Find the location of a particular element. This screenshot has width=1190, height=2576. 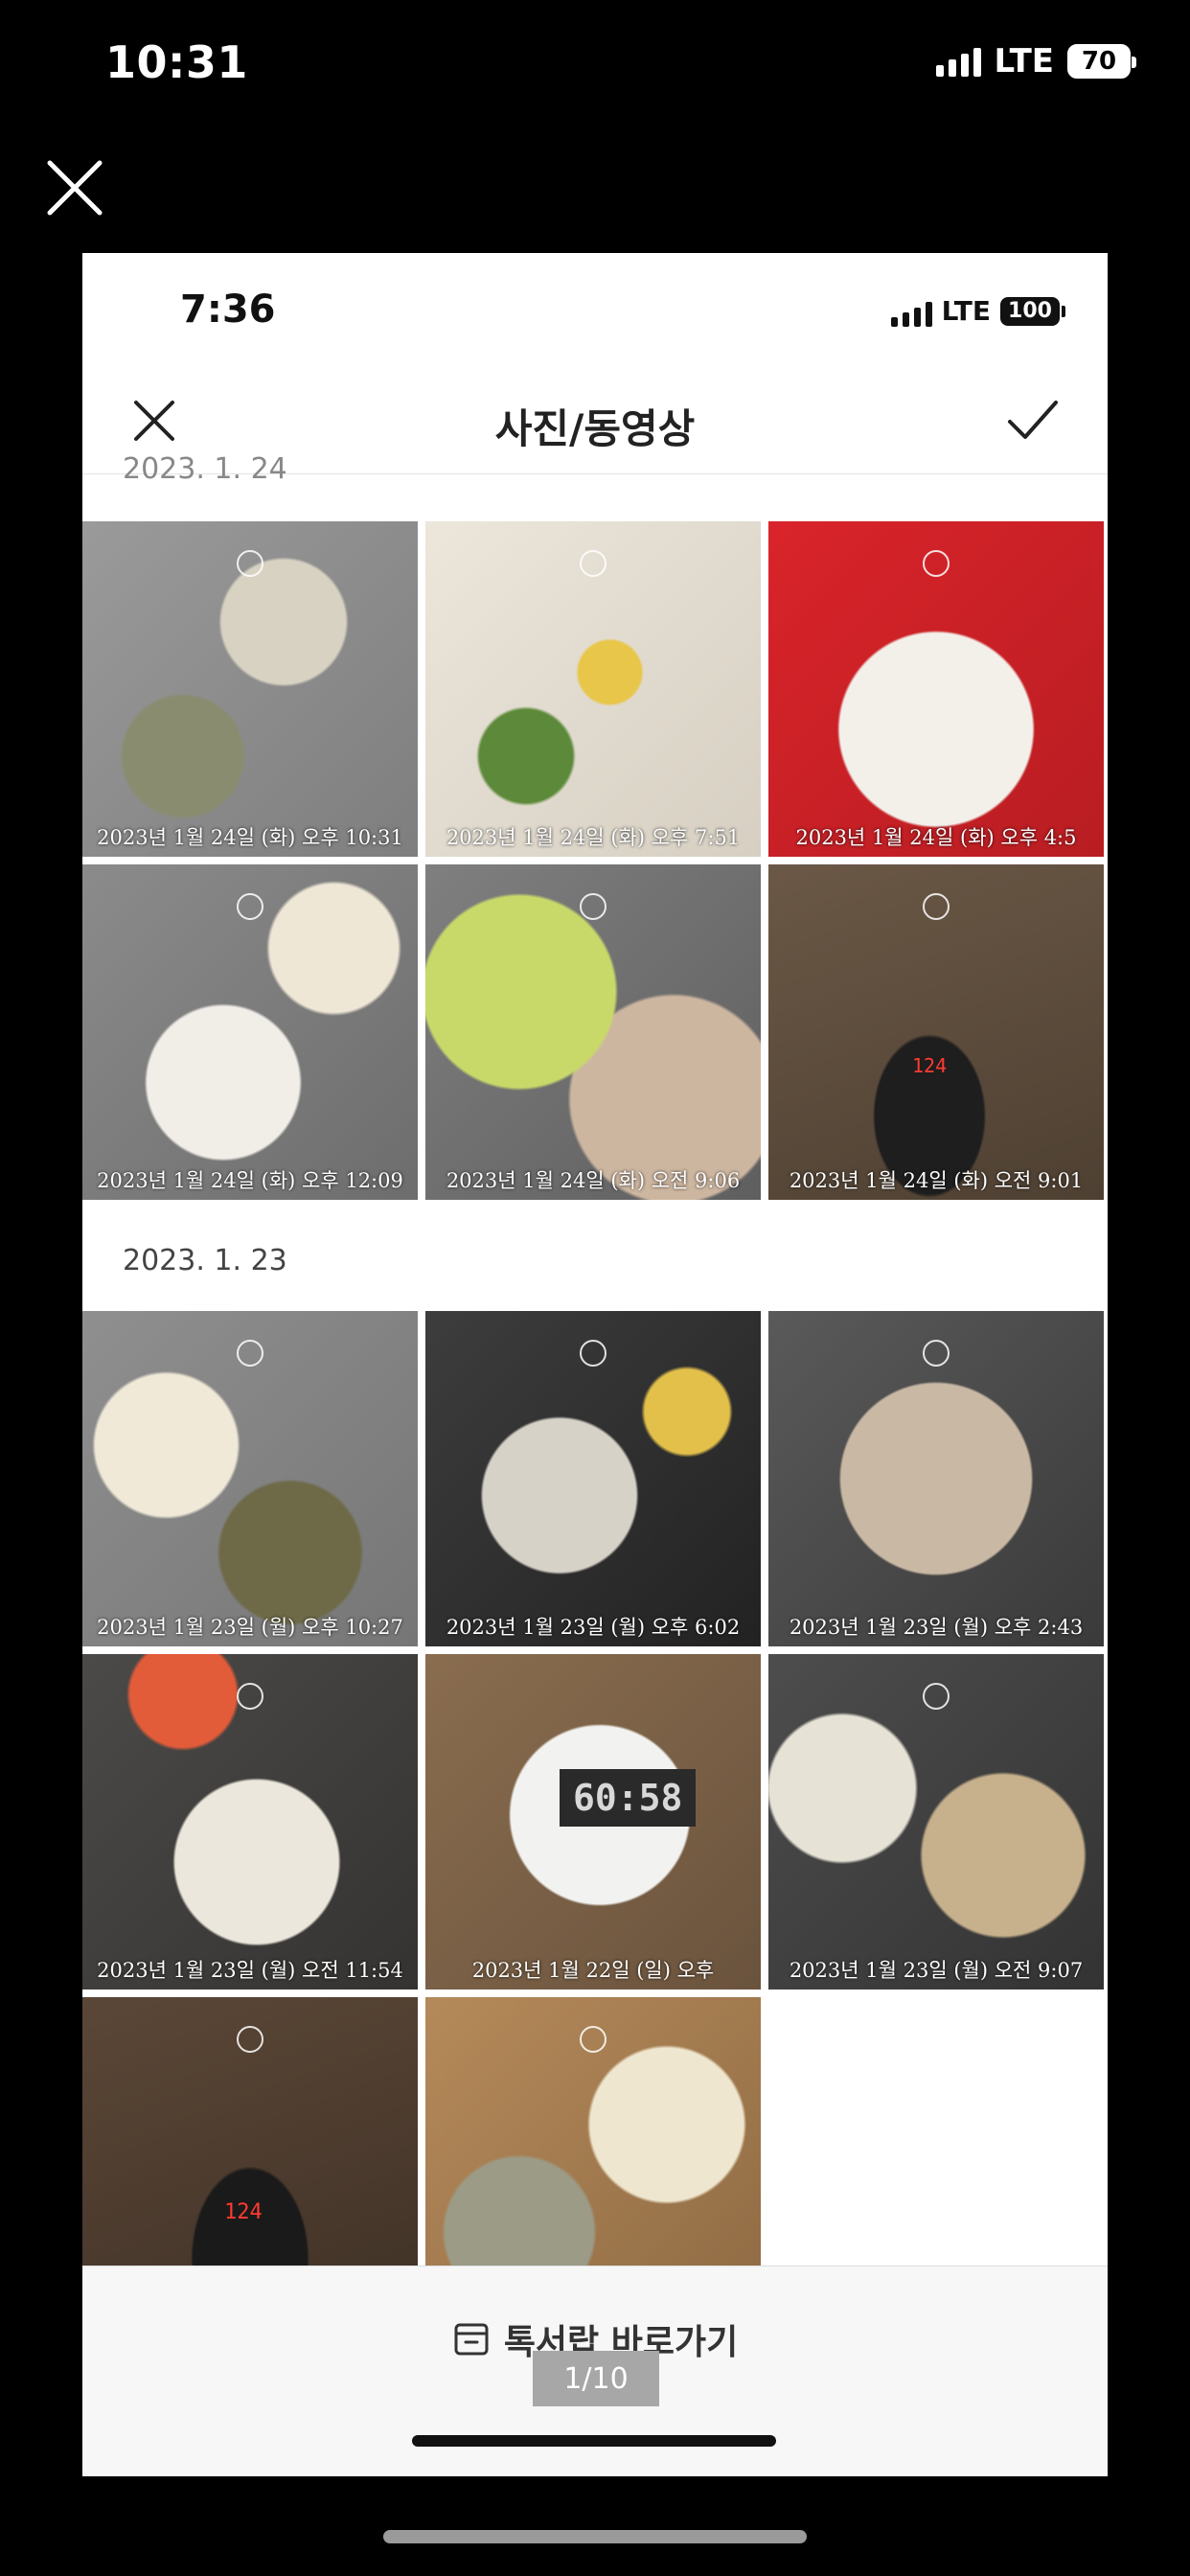

photo-thumbnail: 2023년 1월 23일 (월) 오후 2:43 is located at coordinates (936, 1479).